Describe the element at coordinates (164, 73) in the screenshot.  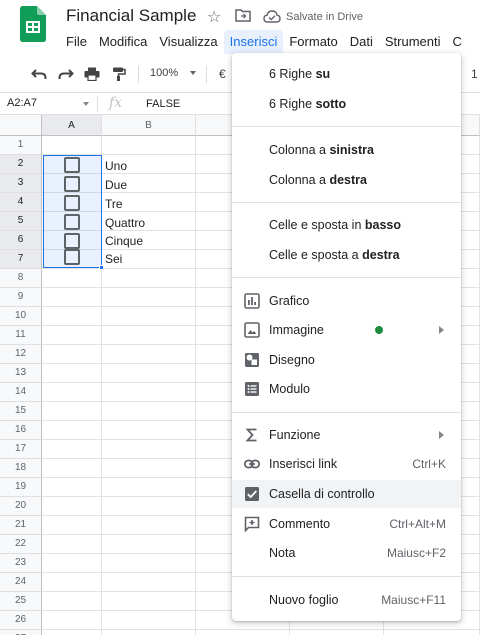
I see `zoom-select: 100%` at that location.